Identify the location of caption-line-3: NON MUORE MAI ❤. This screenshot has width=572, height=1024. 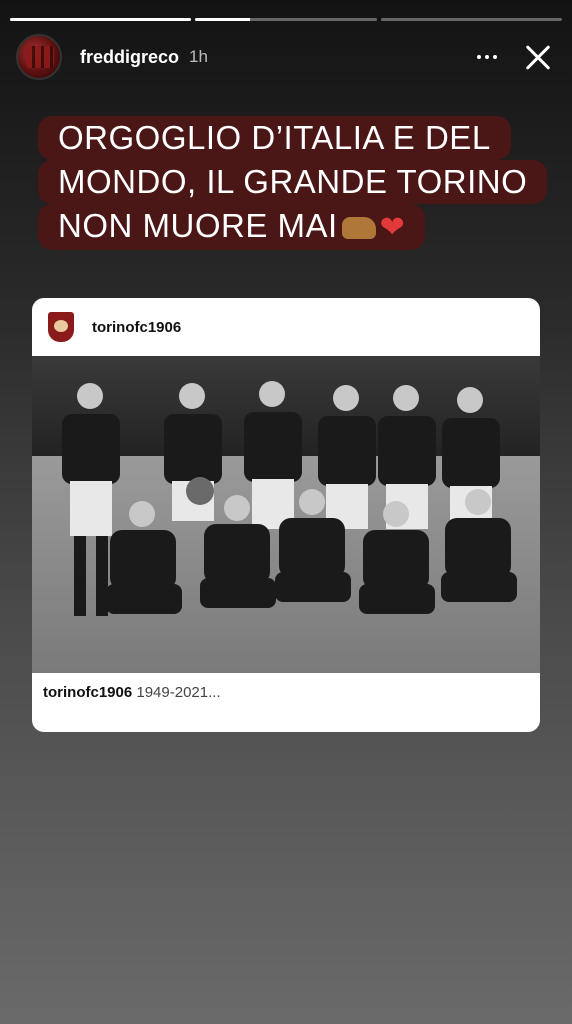
(232, 227).